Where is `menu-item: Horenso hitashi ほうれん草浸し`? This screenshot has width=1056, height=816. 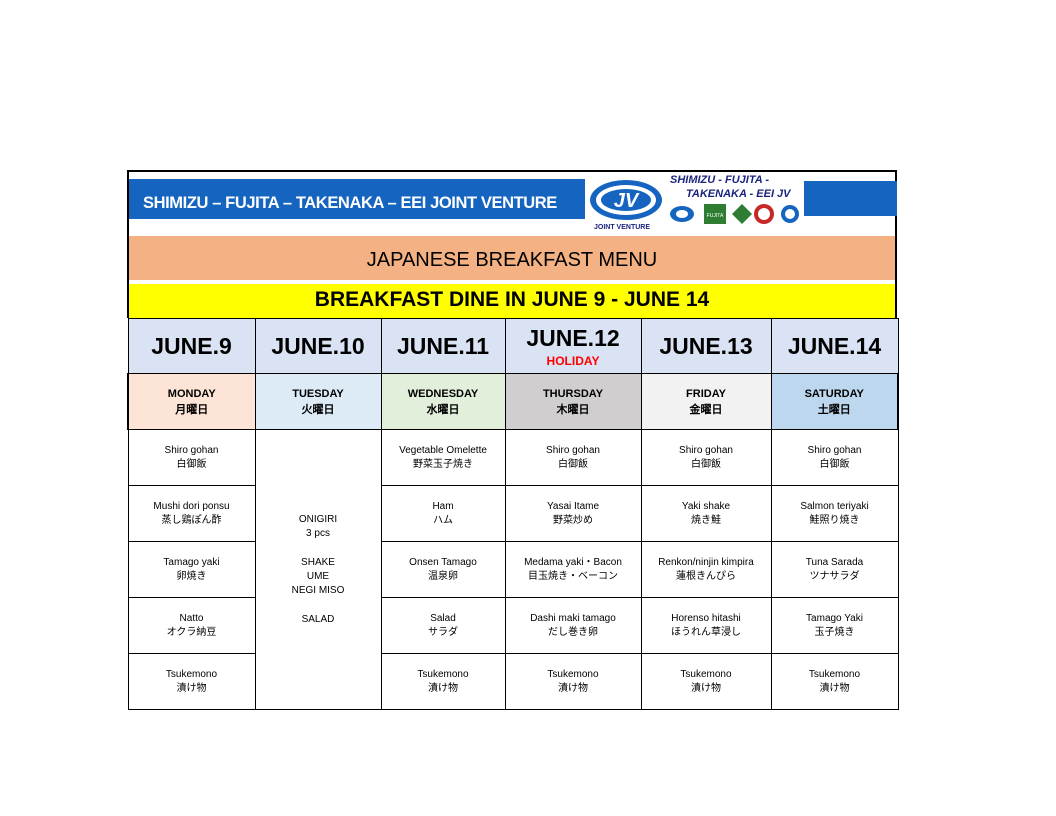 menu-item: Horenso hitashi ほうれん草浸し is located at coordinates (706, 625).